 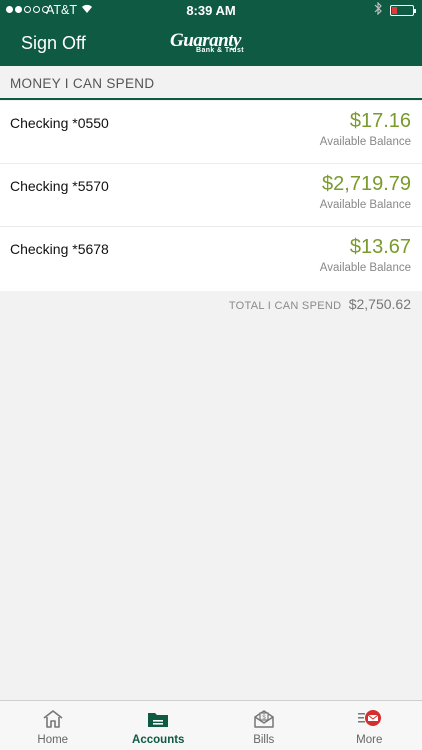 What do you see at coordinates (53, 43) in the screenshot?
I see `sign-off-button: Sign Off` at bounding box center [53, 43].